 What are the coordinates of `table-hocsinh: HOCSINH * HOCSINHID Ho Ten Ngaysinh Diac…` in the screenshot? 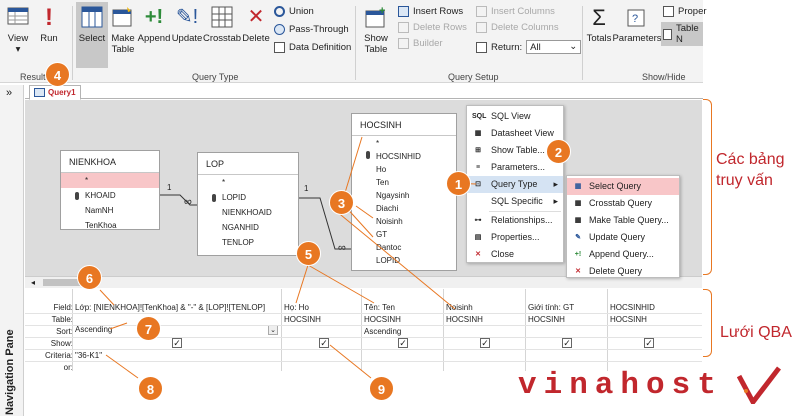 It's located at (404, 192).